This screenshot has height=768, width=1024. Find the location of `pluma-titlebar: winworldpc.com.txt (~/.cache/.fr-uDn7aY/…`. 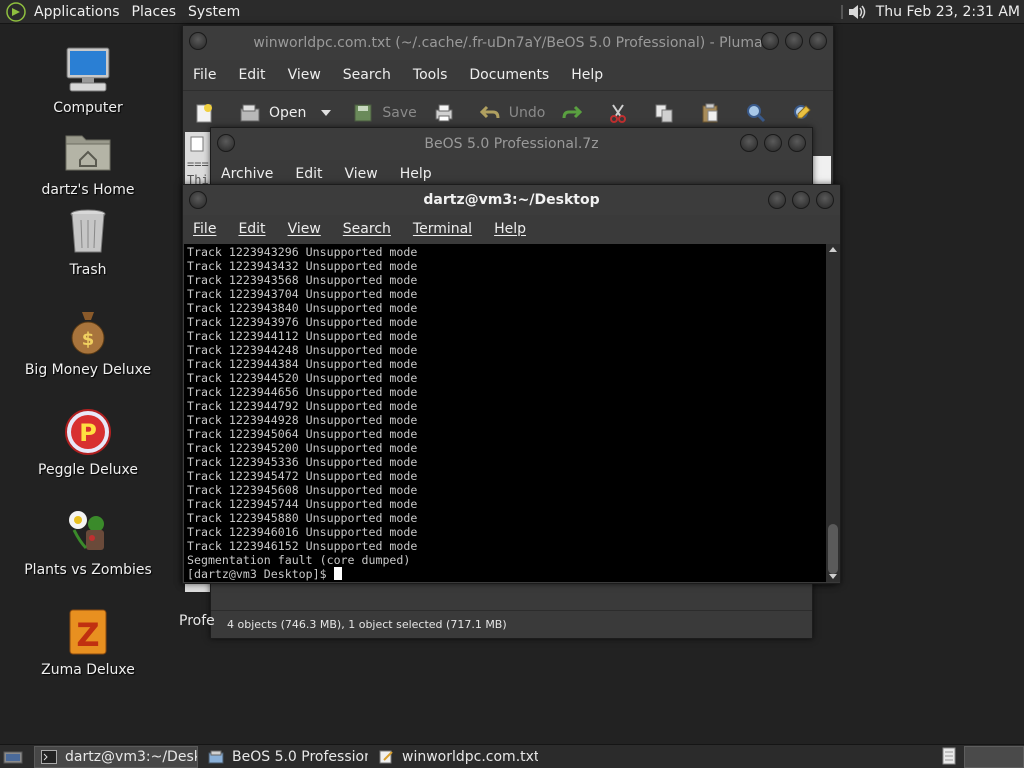

pluma-titlebar: winworldpc.com.txt (~/.cache/.fr-uDn7aY/… is located at coordinates (508, 43).